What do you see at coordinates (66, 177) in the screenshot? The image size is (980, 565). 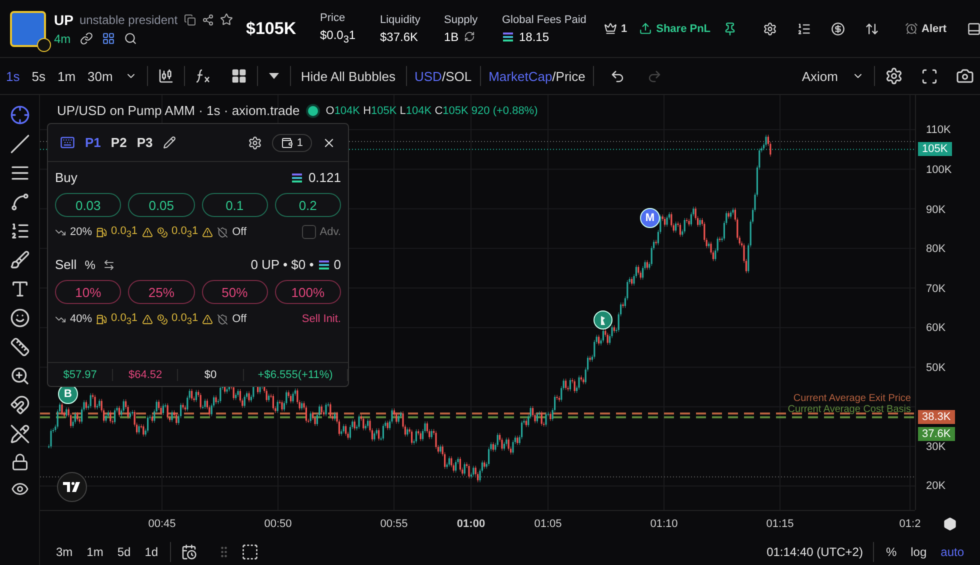 I see `buy-label: Buy` at bounding box center [66, 177].